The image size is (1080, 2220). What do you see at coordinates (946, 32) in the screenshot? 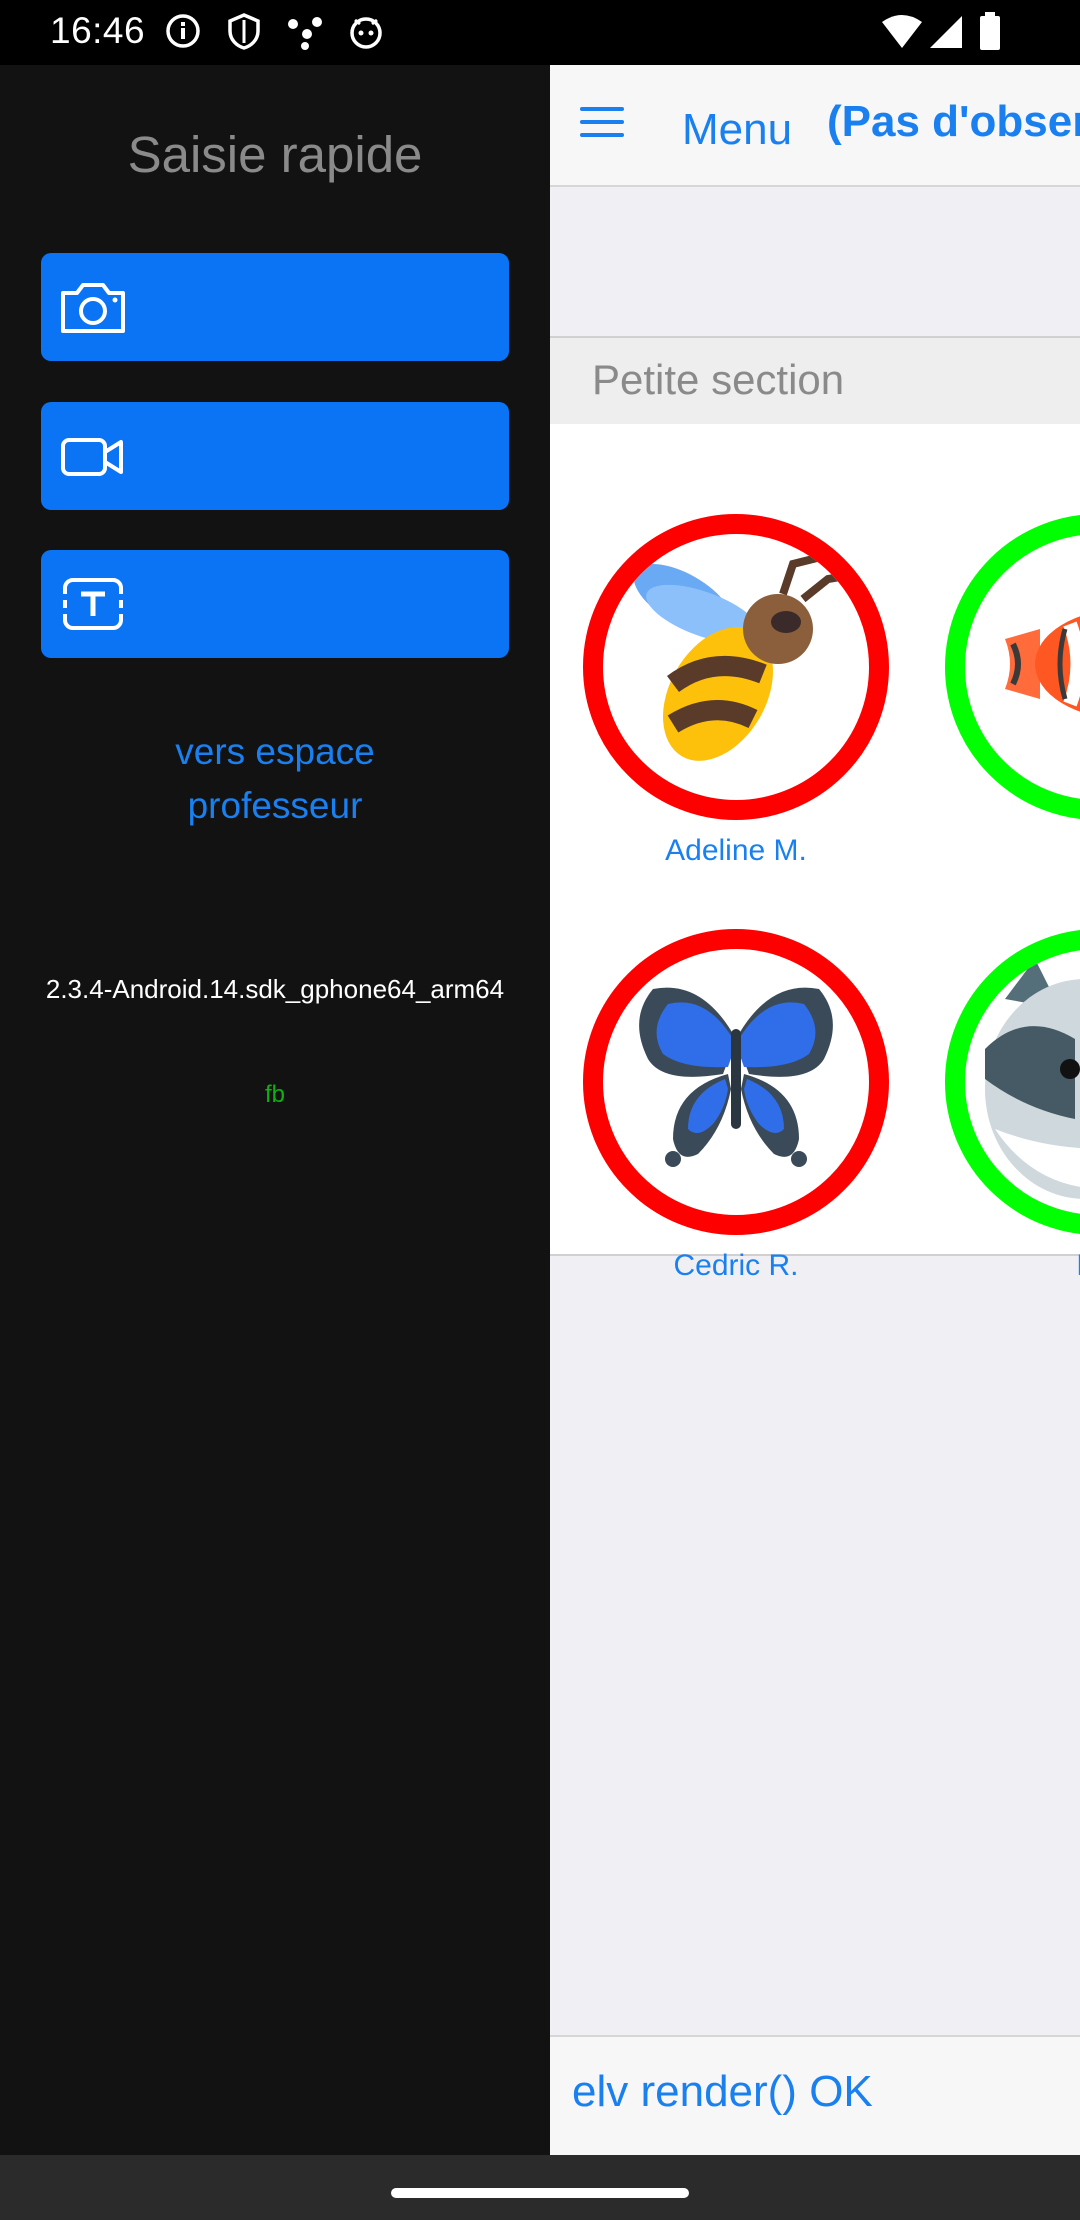
I see `signal-icon` at bounding box center [946, 32].